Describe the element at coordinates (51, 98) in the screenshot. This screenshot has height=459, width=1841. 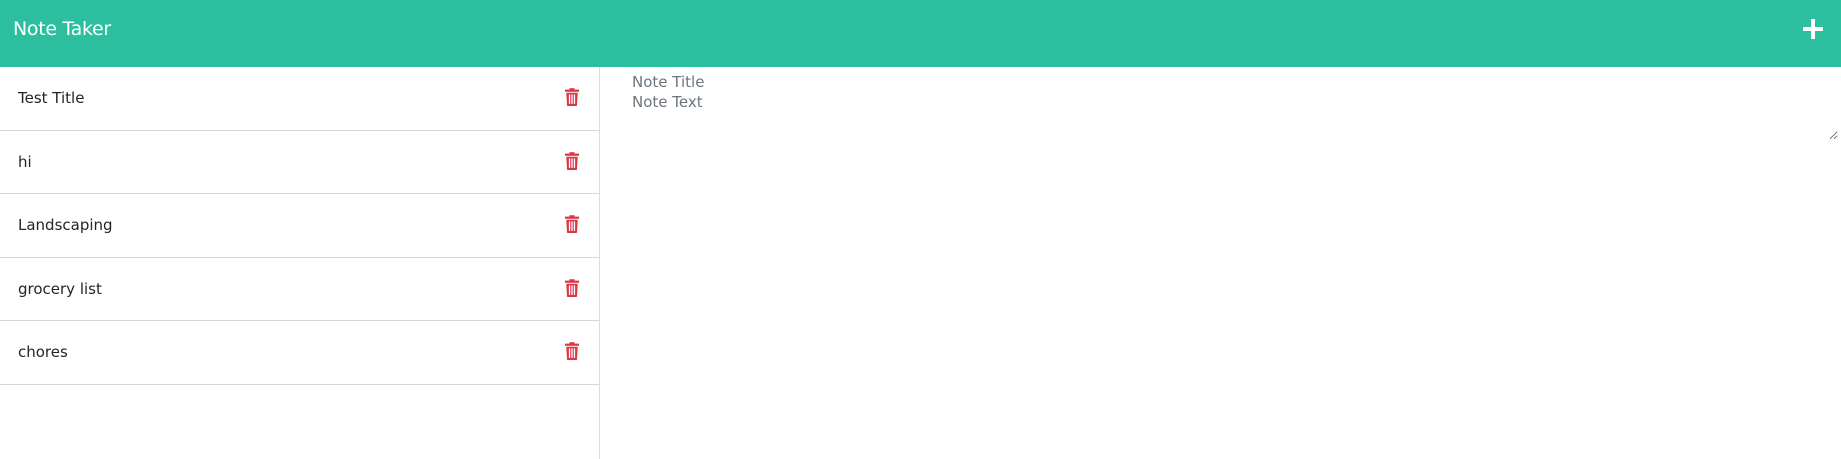
I see `note-title-label: Test Title` at that location.